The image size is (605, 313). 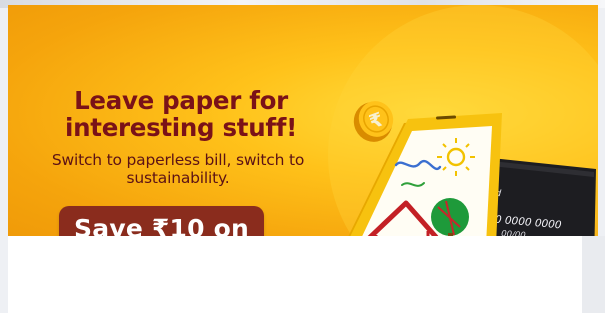 I want to click on banner-headline: Leave paper for interesting stuff!, so click(x=181, y=114).